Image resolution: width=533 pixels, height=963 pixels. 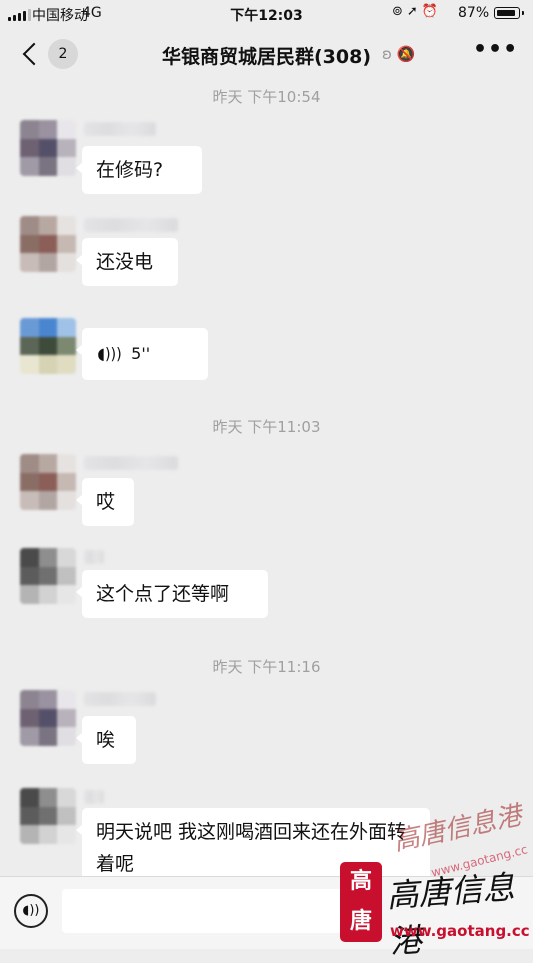 What do you see at coordinates (399, 11) in the screenshot?
I see `lock-rotation-icon: ⊚` at bounding box center [399, 11].